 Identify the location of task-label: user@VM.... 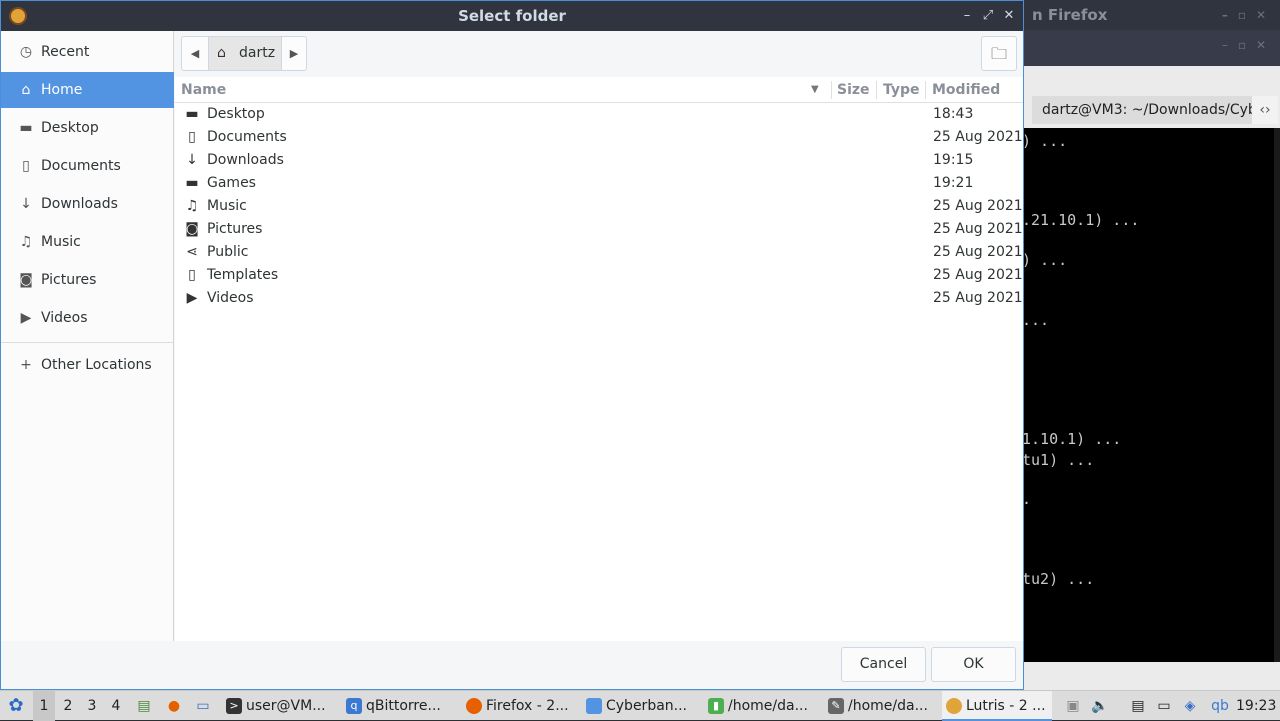
(286, 706).